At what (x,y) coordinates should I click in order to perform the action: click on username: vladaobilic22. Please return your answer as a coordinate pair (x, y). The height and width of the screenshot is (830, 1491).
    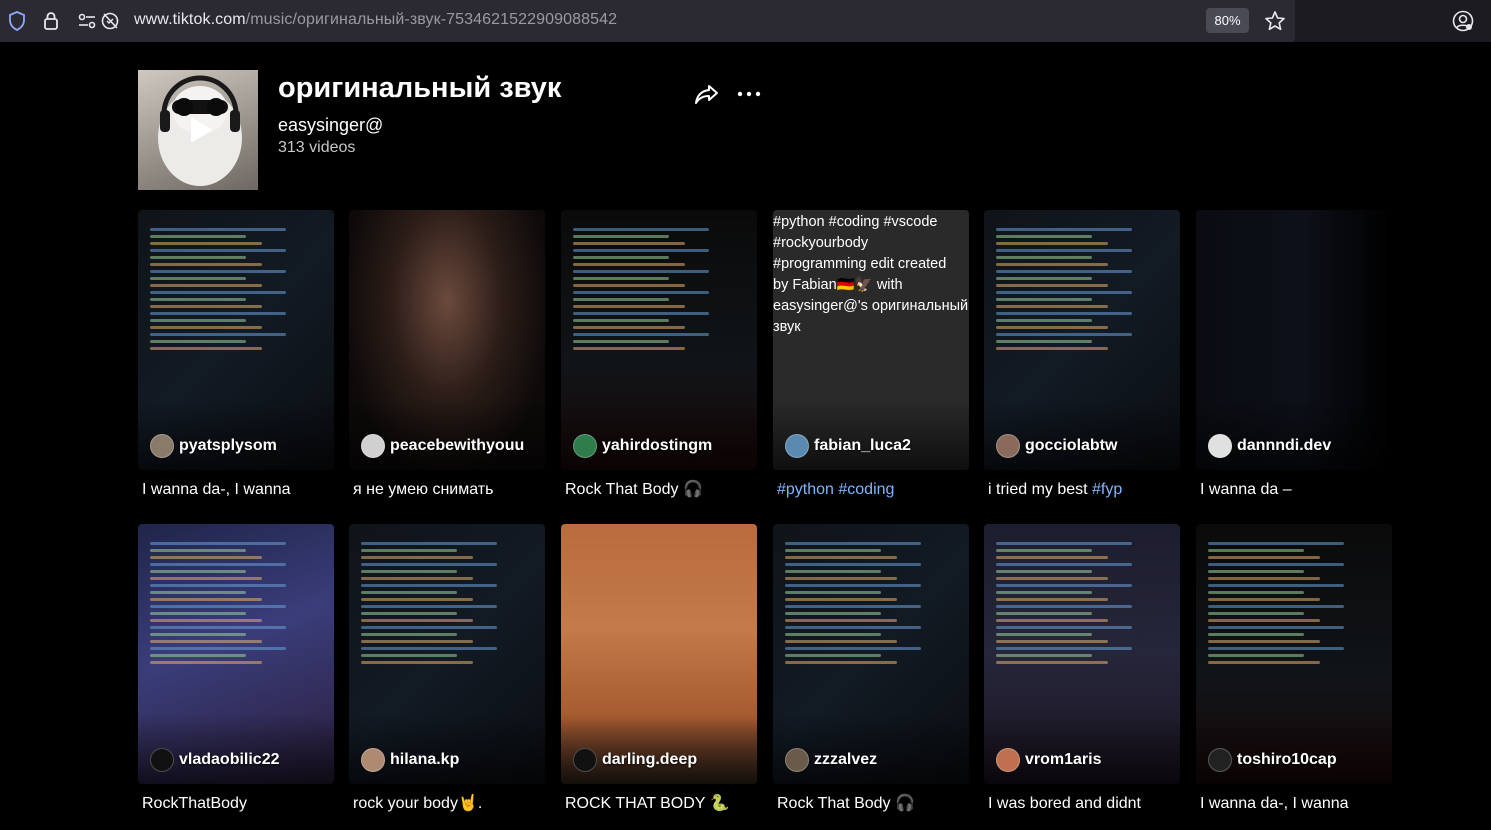
    Looking at the image, I should click on (229, 760).